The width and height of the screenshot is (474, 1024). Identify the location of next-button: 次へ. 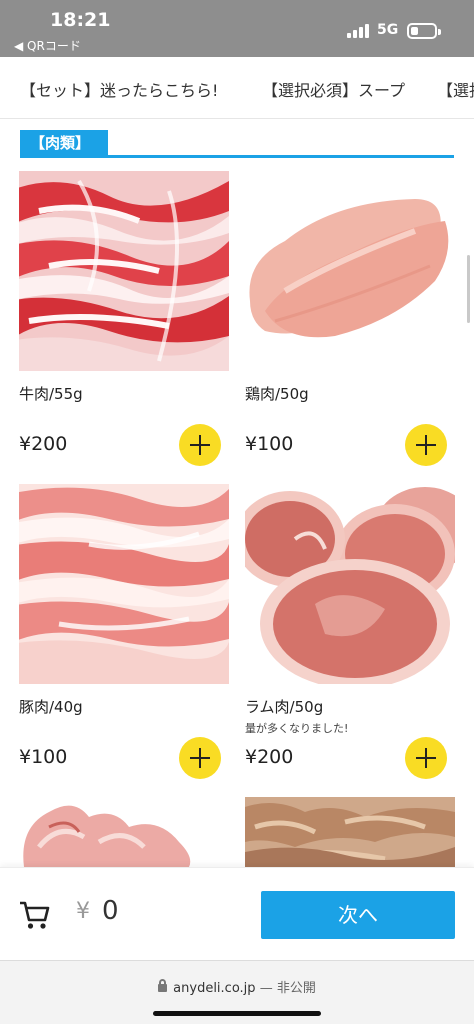
(358, 915).